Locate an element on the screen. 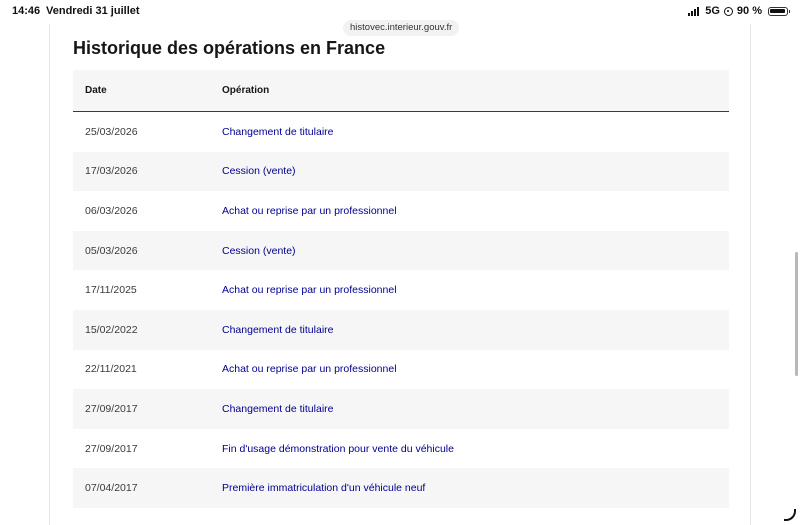  row-date: 15/02/2022 is located at coordinates (111, 329).